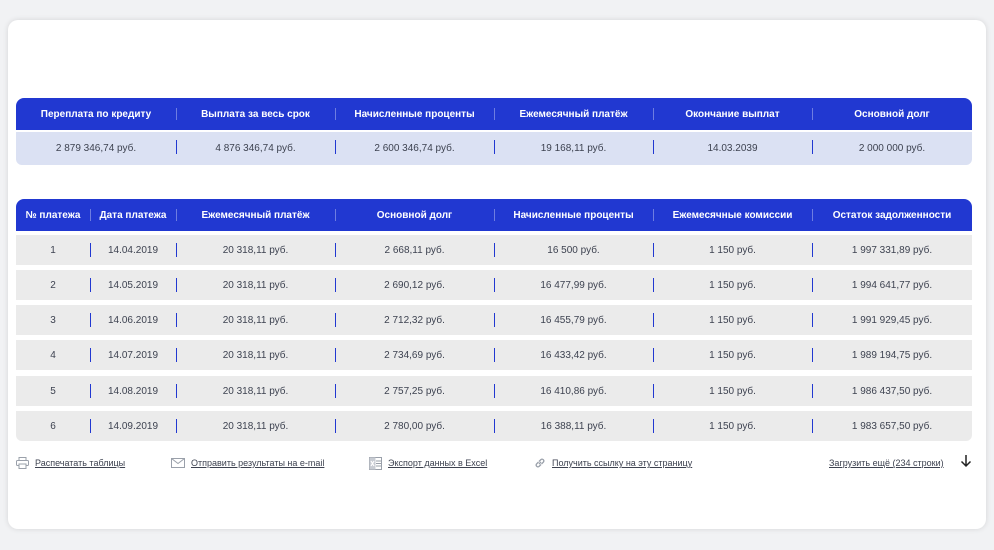  I want to click on payment-number: 3, so click(53, 320).